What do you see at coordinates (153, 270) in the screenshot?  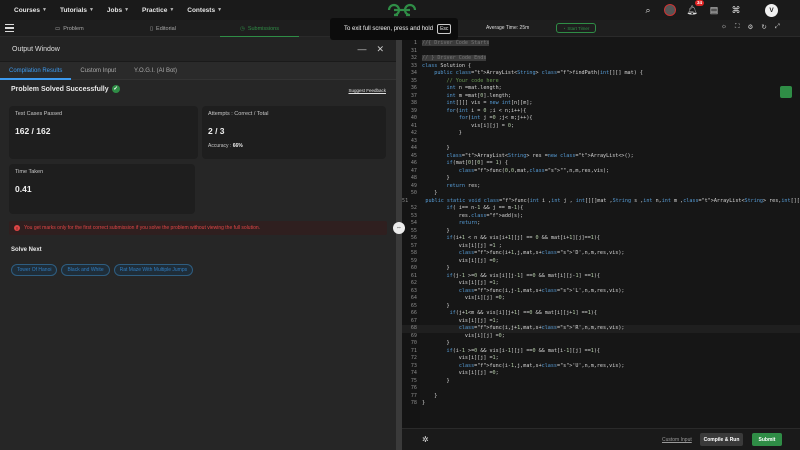 I see `solve-next-chip: Rat Maze With Multiple Jumps` at bounding box center [153, 270].